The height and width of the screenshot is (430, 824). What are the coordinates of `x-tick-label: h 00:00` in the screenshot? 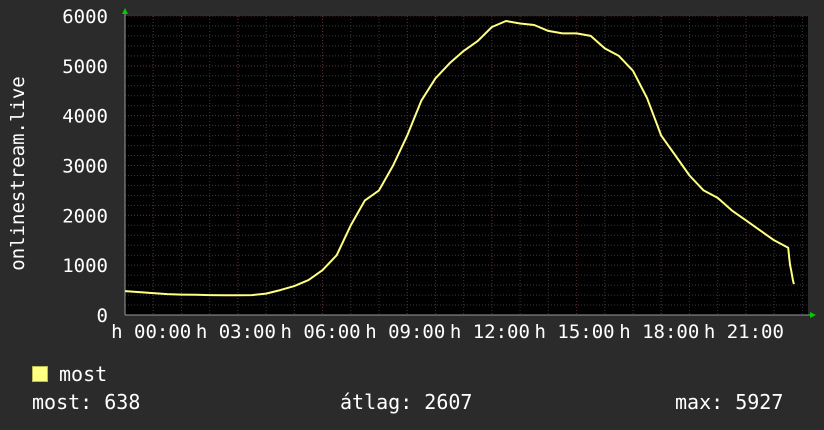 It's located at (151, 332).